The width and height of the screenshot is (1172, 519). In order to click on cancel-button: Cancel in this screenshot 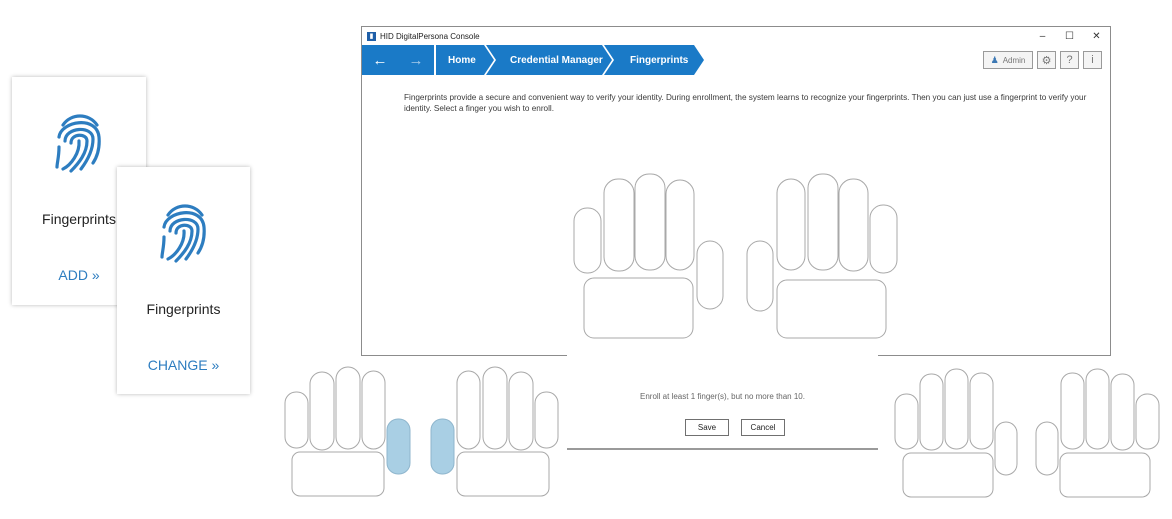, I will do `click(763, 427)`.